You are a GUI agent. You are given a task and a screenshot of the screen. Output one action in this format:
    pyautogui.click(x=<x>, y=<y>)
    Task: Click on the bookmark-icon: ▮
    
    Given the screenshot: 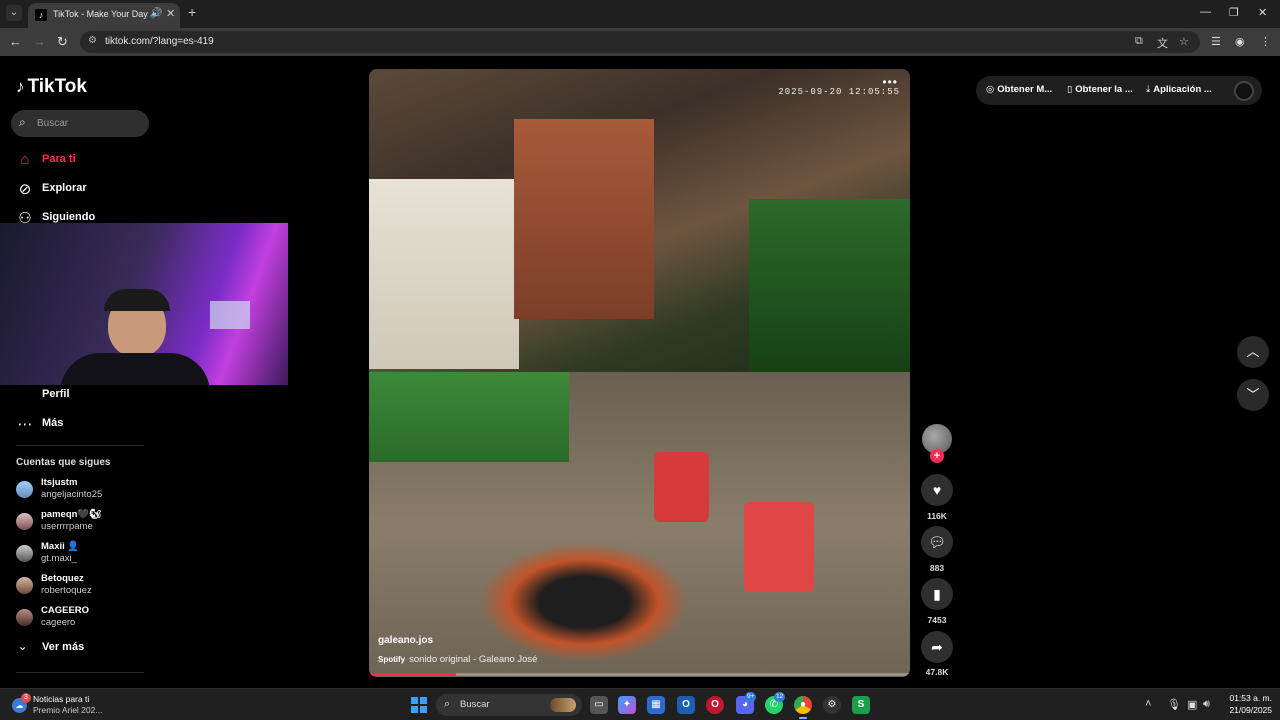 What is the action you would take?
    pyautogui.click(x=937, y=594)
    